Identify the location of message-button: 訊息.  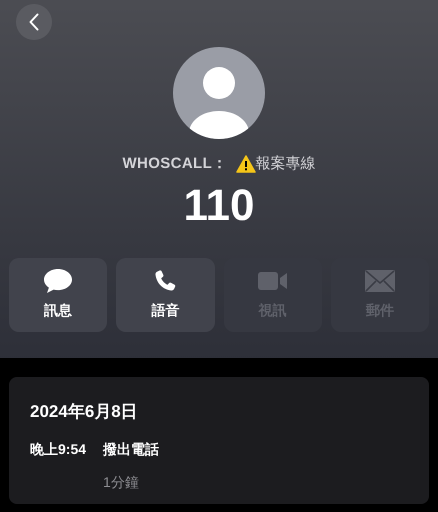
(58, 295).